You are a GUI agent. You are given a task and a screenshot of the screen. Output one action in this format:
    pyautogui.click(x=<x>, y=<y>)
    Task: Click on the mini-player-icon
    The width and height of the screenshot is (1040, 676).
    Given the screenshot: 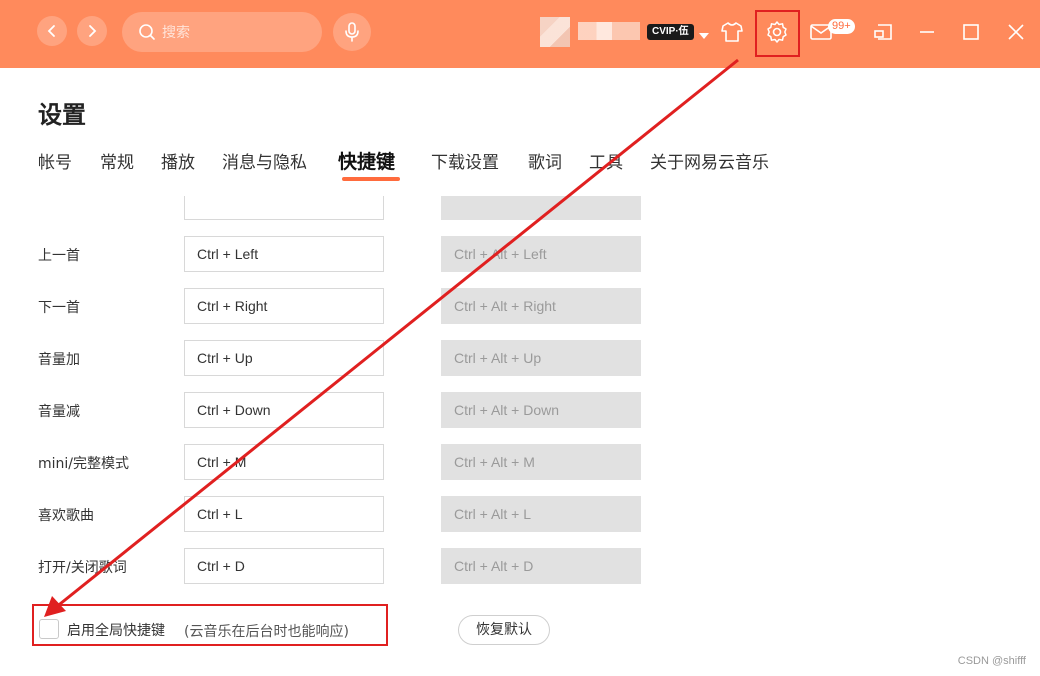 What is the action you would take?
    pyautogui.click(x=883, y=32)
    